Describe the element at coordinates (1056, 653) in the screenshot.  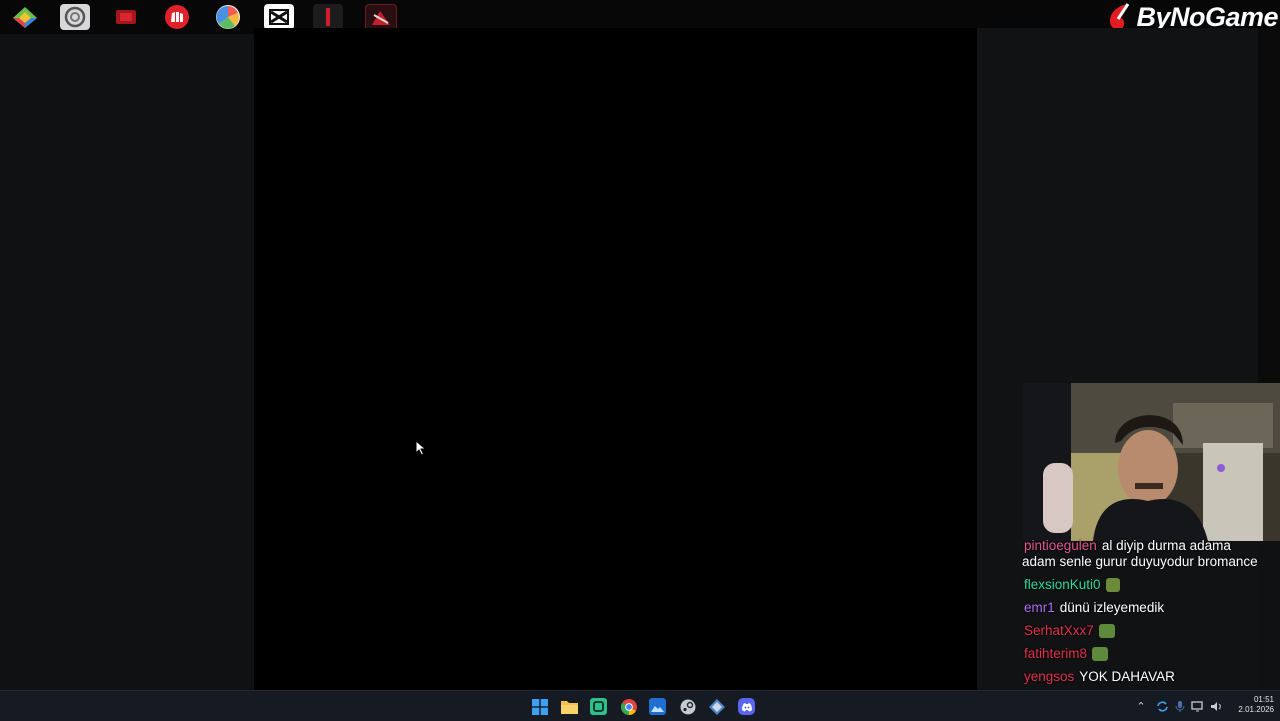
I see `chat-username: fatihterim8` at that location.